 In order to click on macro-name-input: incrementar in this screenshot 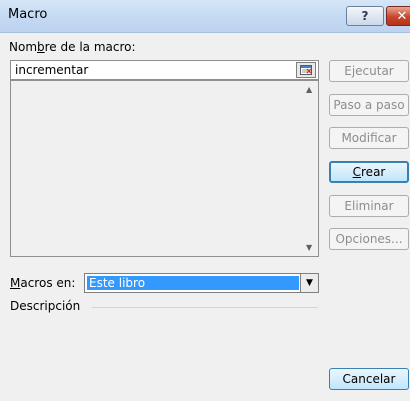, I will do `click(164, 70)`.